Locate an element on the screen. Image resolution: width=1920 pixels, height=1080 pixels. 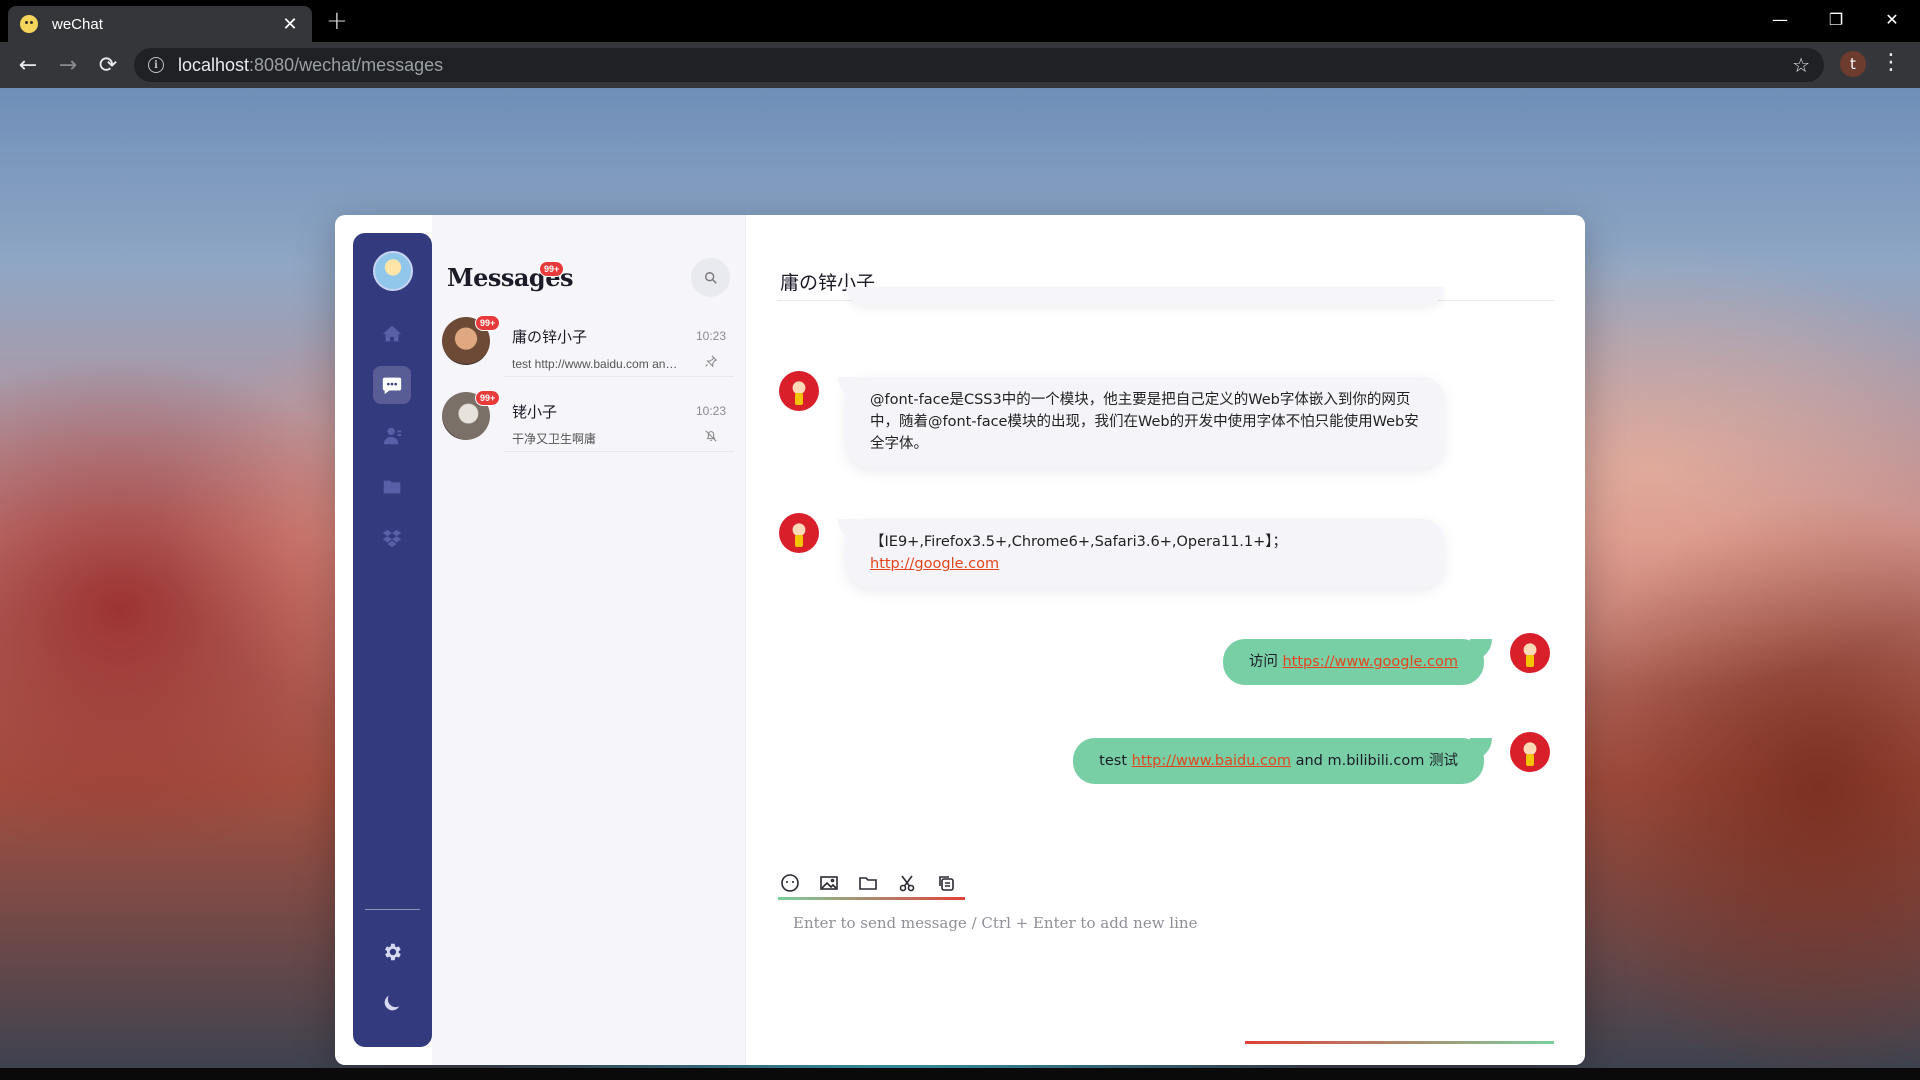
screenshot-button is located at coordinates (906, 882).